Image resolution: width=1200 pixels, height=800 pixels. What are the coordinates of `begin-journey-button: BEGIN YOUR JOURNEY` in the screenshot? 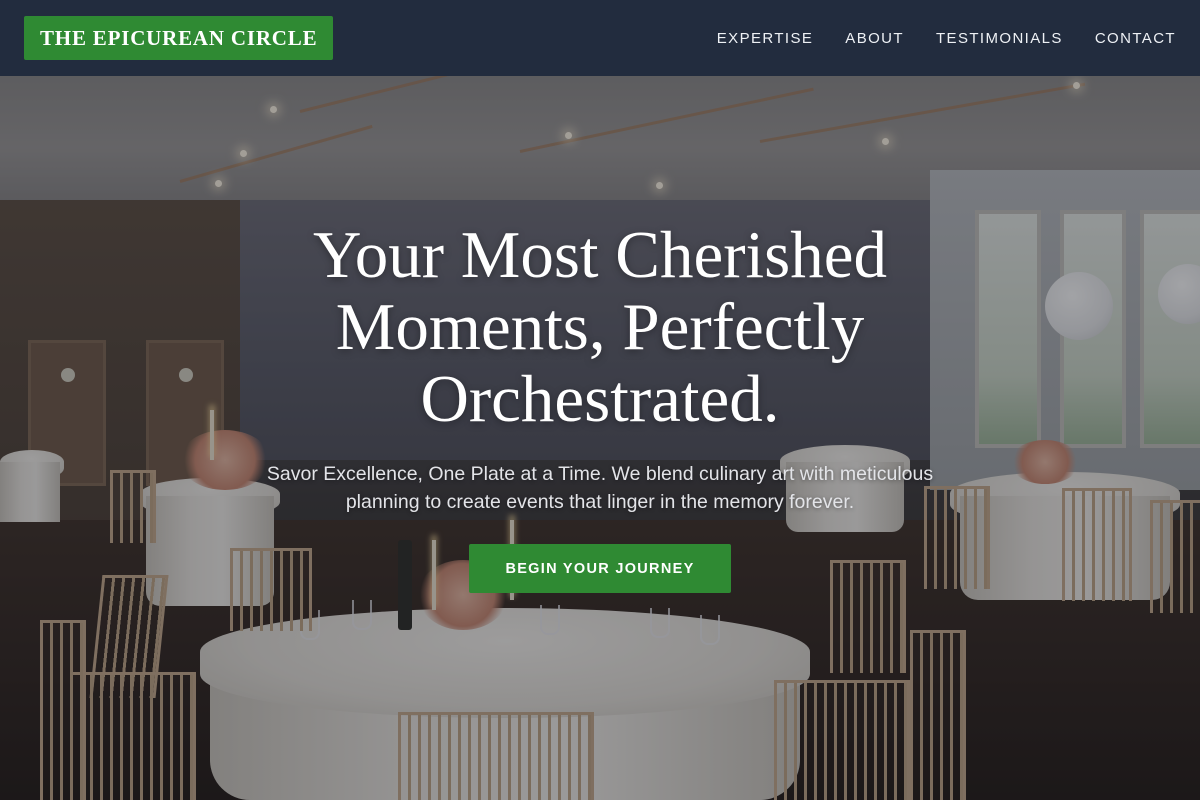 It's located at (600, 568).